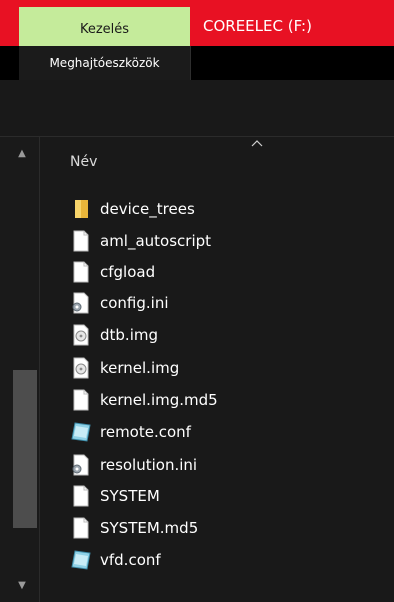  I want to click on list-item: kernel.img, so click(220, 368).